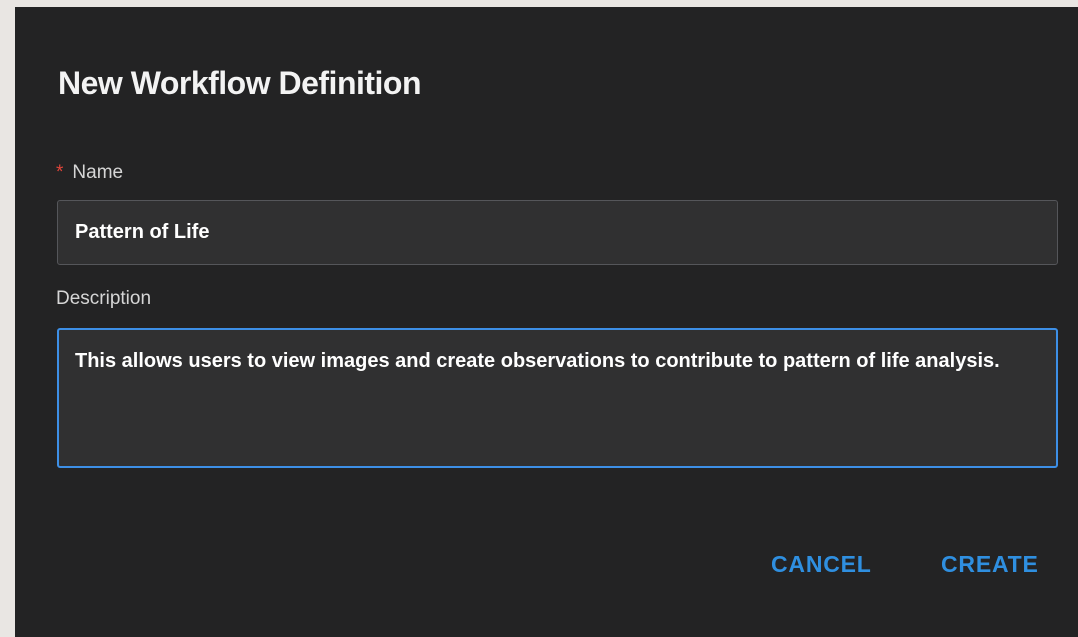  I want to click on dialog-title: New Workflow Definition, so click(240, 83).